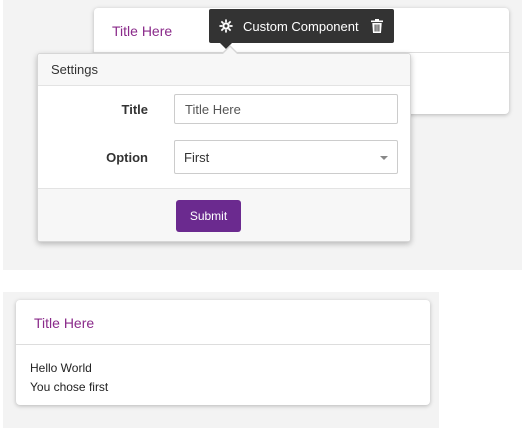 The width and height of the screenshot is (522, 428). What do you see at coordinates (197, 157) in the screenshot?
I see `option-select-value: First` at bounding box center [197, 157].